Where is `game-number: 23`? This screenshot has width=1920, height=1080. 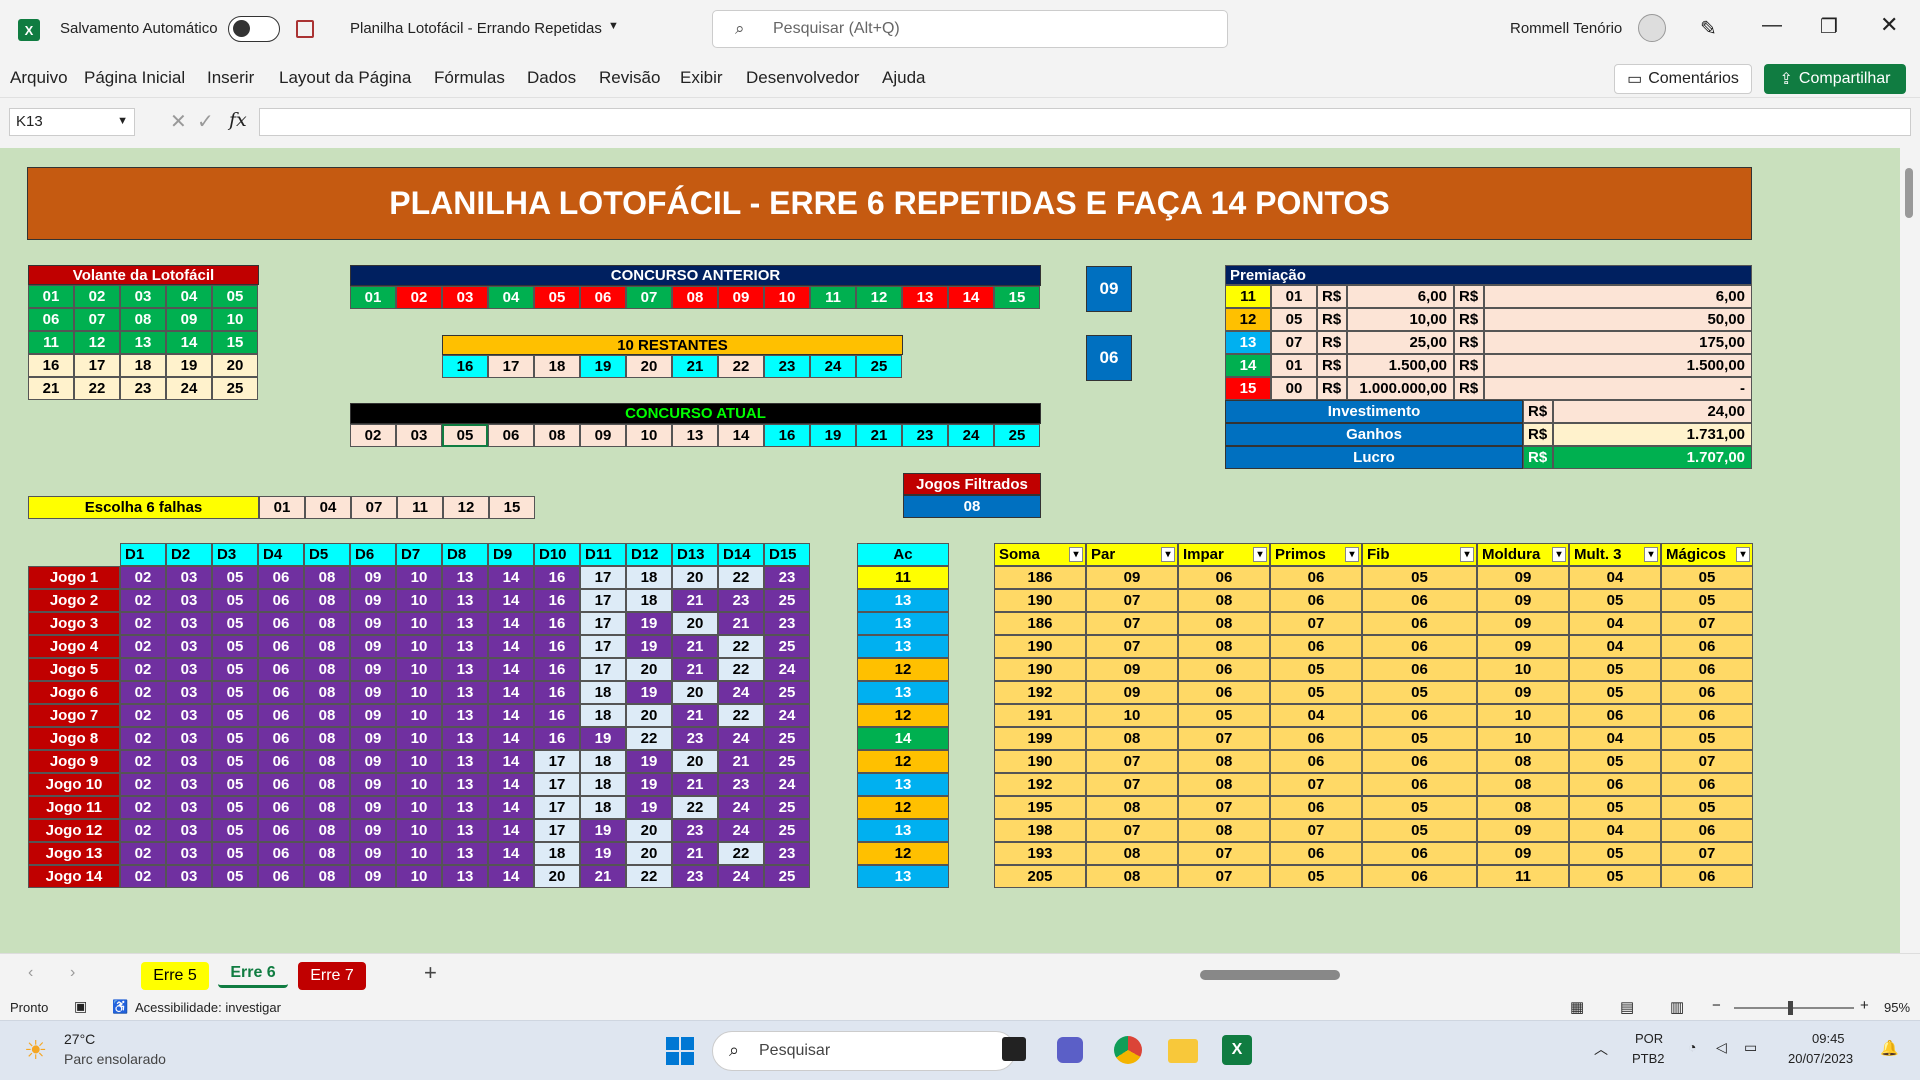 game-number: 23 is located at coordinates (787, 853).